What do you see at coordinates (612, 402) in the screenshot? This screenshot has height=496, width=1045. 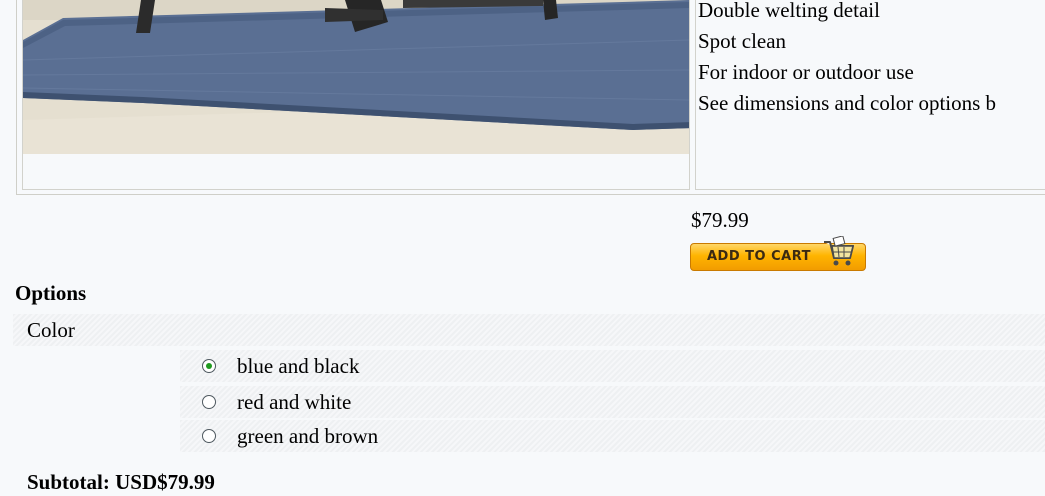 I see `color-choice-red-and-white: red and white` at bounding box center [612, 402].